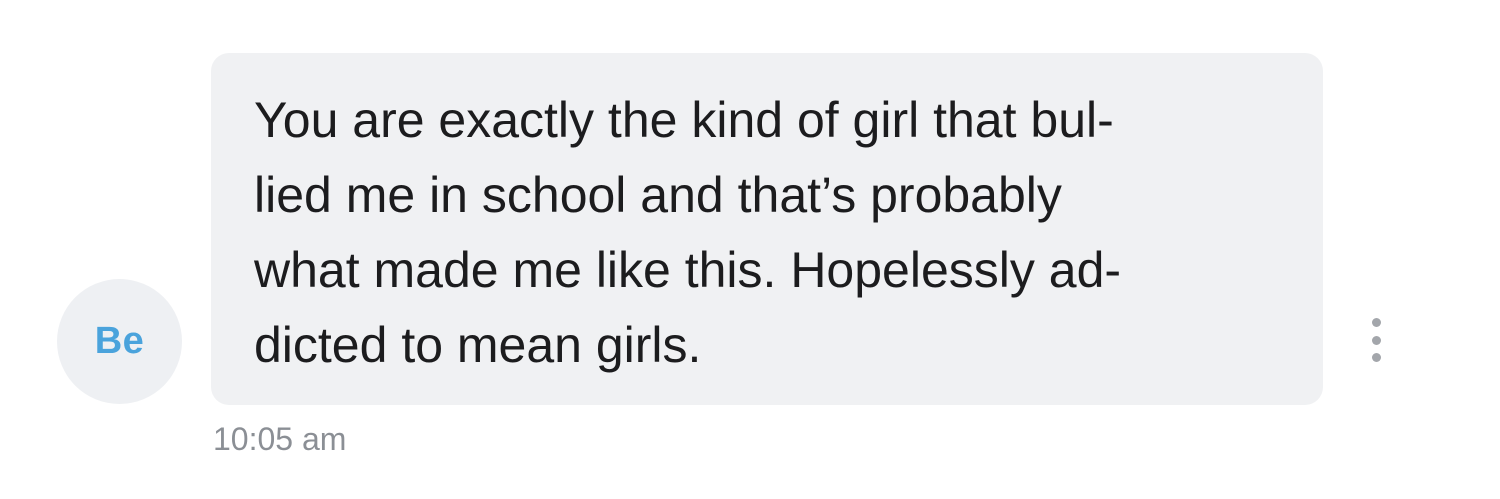 The height and width of the screenshot is (499, 1500). I want to click on message-line: dicted to mean girls., so click(478, 345).